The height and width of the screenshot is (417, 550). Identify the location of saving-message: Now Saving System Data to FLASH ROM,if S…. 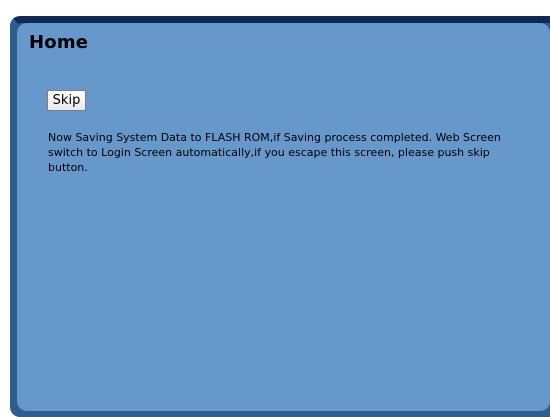
(274, 152).